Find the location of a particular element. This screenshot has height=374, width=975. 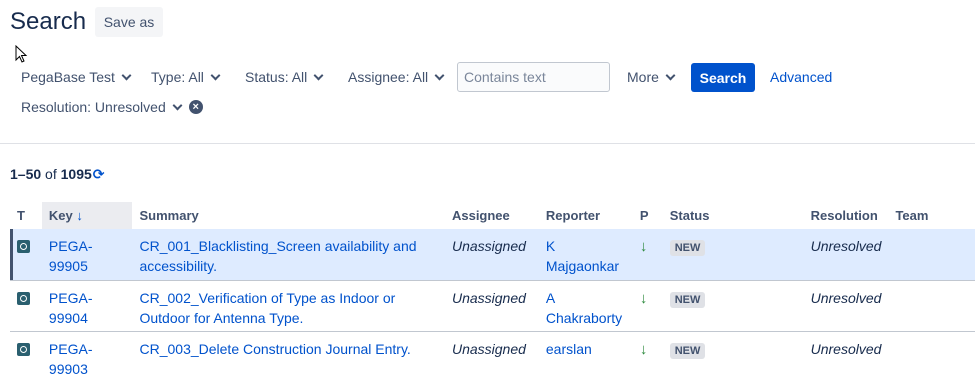

save-as-button: Save as is located at coordinates (129, 22).